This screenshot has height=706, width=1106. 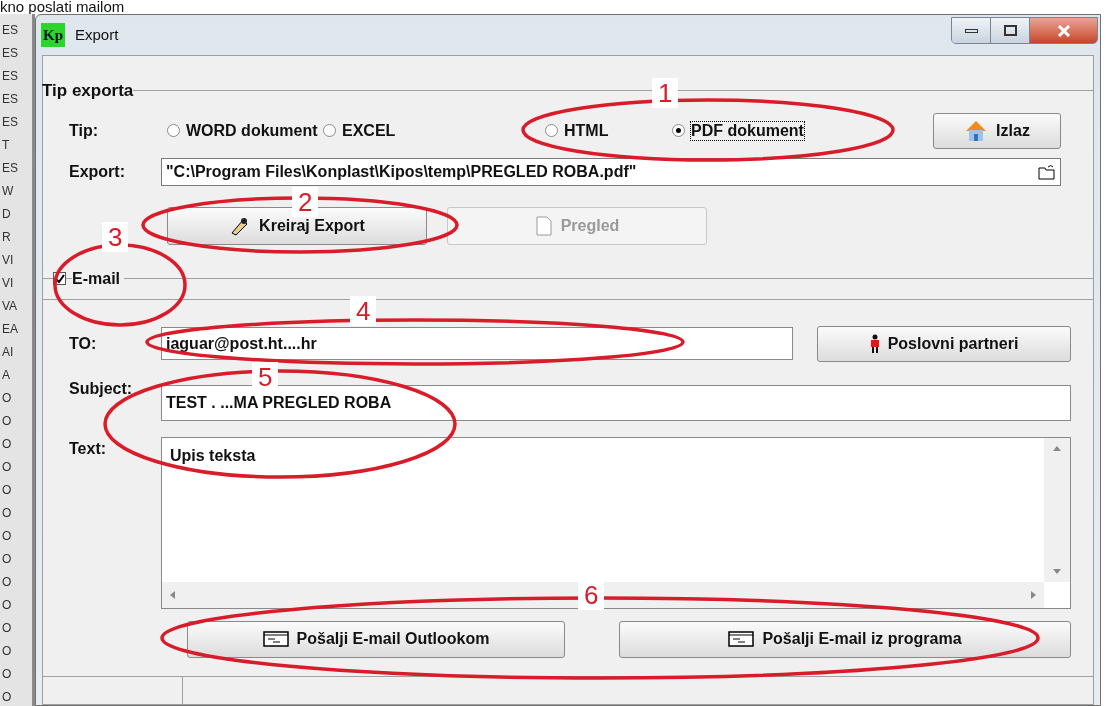 I want to click on radio-label: EXCEL, so click(x=369, y=130).